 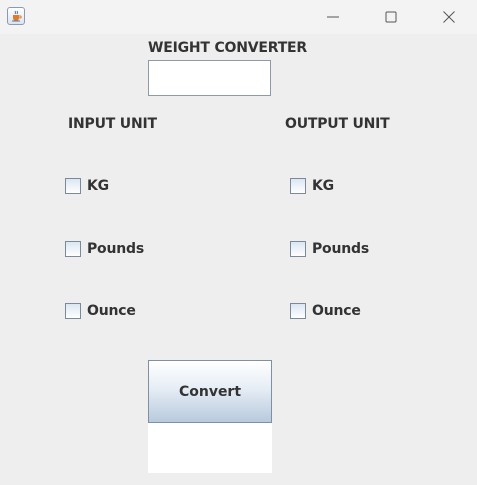 I want to click on java-cup-icon, so click(x=16, y=16).